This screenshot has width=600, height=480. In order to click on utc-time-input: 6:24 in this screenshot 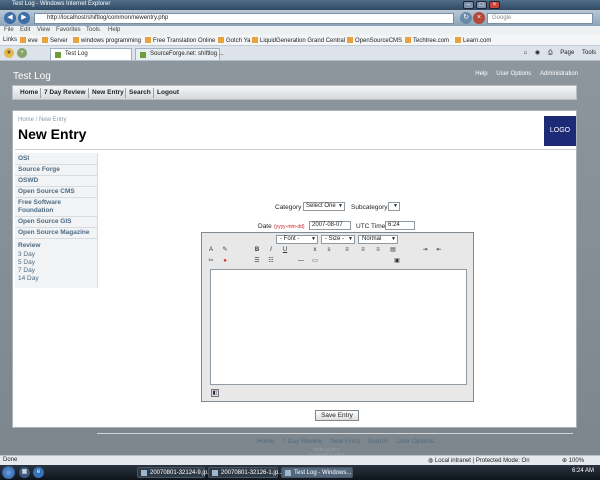, I will do `click(400, 225)`.